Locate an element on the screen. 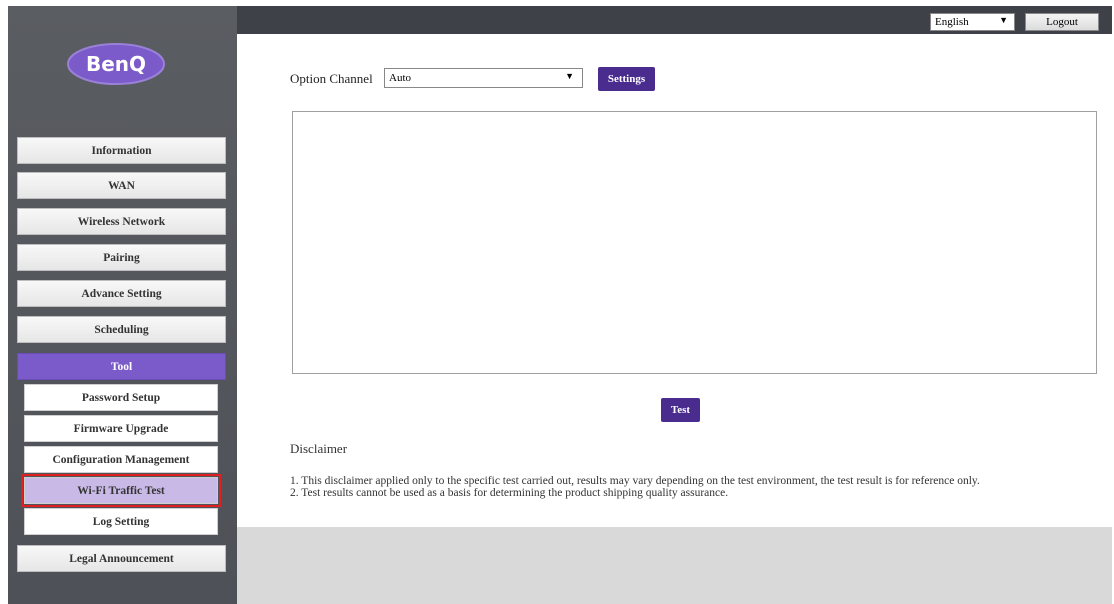  nav-pairing: Pairing is located at coordinates (121, 257).